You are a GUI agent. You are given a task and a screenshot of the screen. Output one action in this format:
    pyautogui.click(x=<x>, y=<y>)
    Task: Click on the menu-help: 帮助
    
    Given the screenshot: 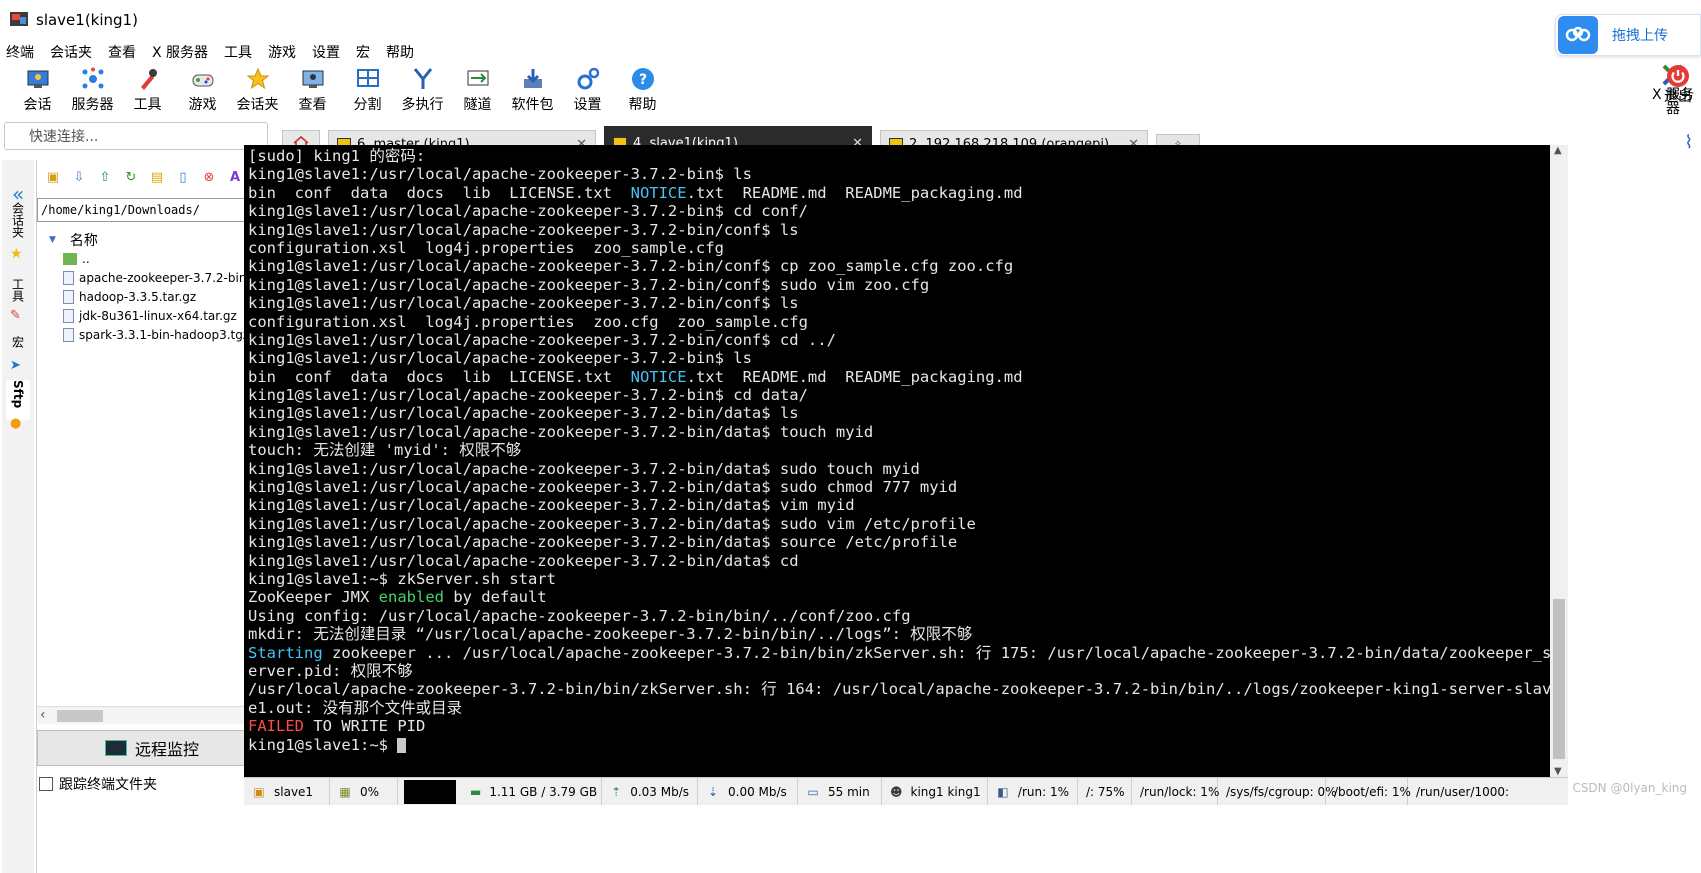 What is the action you would take?
    pyautogui.click(x=400, y=52)
    